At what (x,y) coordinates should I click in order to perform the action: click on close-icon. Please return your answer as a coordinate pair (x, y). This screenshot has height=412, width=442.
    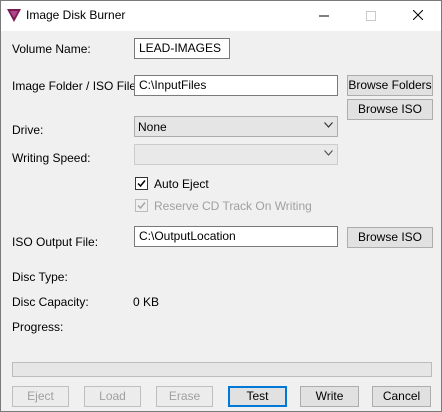
    Looking at the image, I should click on (418, 15).